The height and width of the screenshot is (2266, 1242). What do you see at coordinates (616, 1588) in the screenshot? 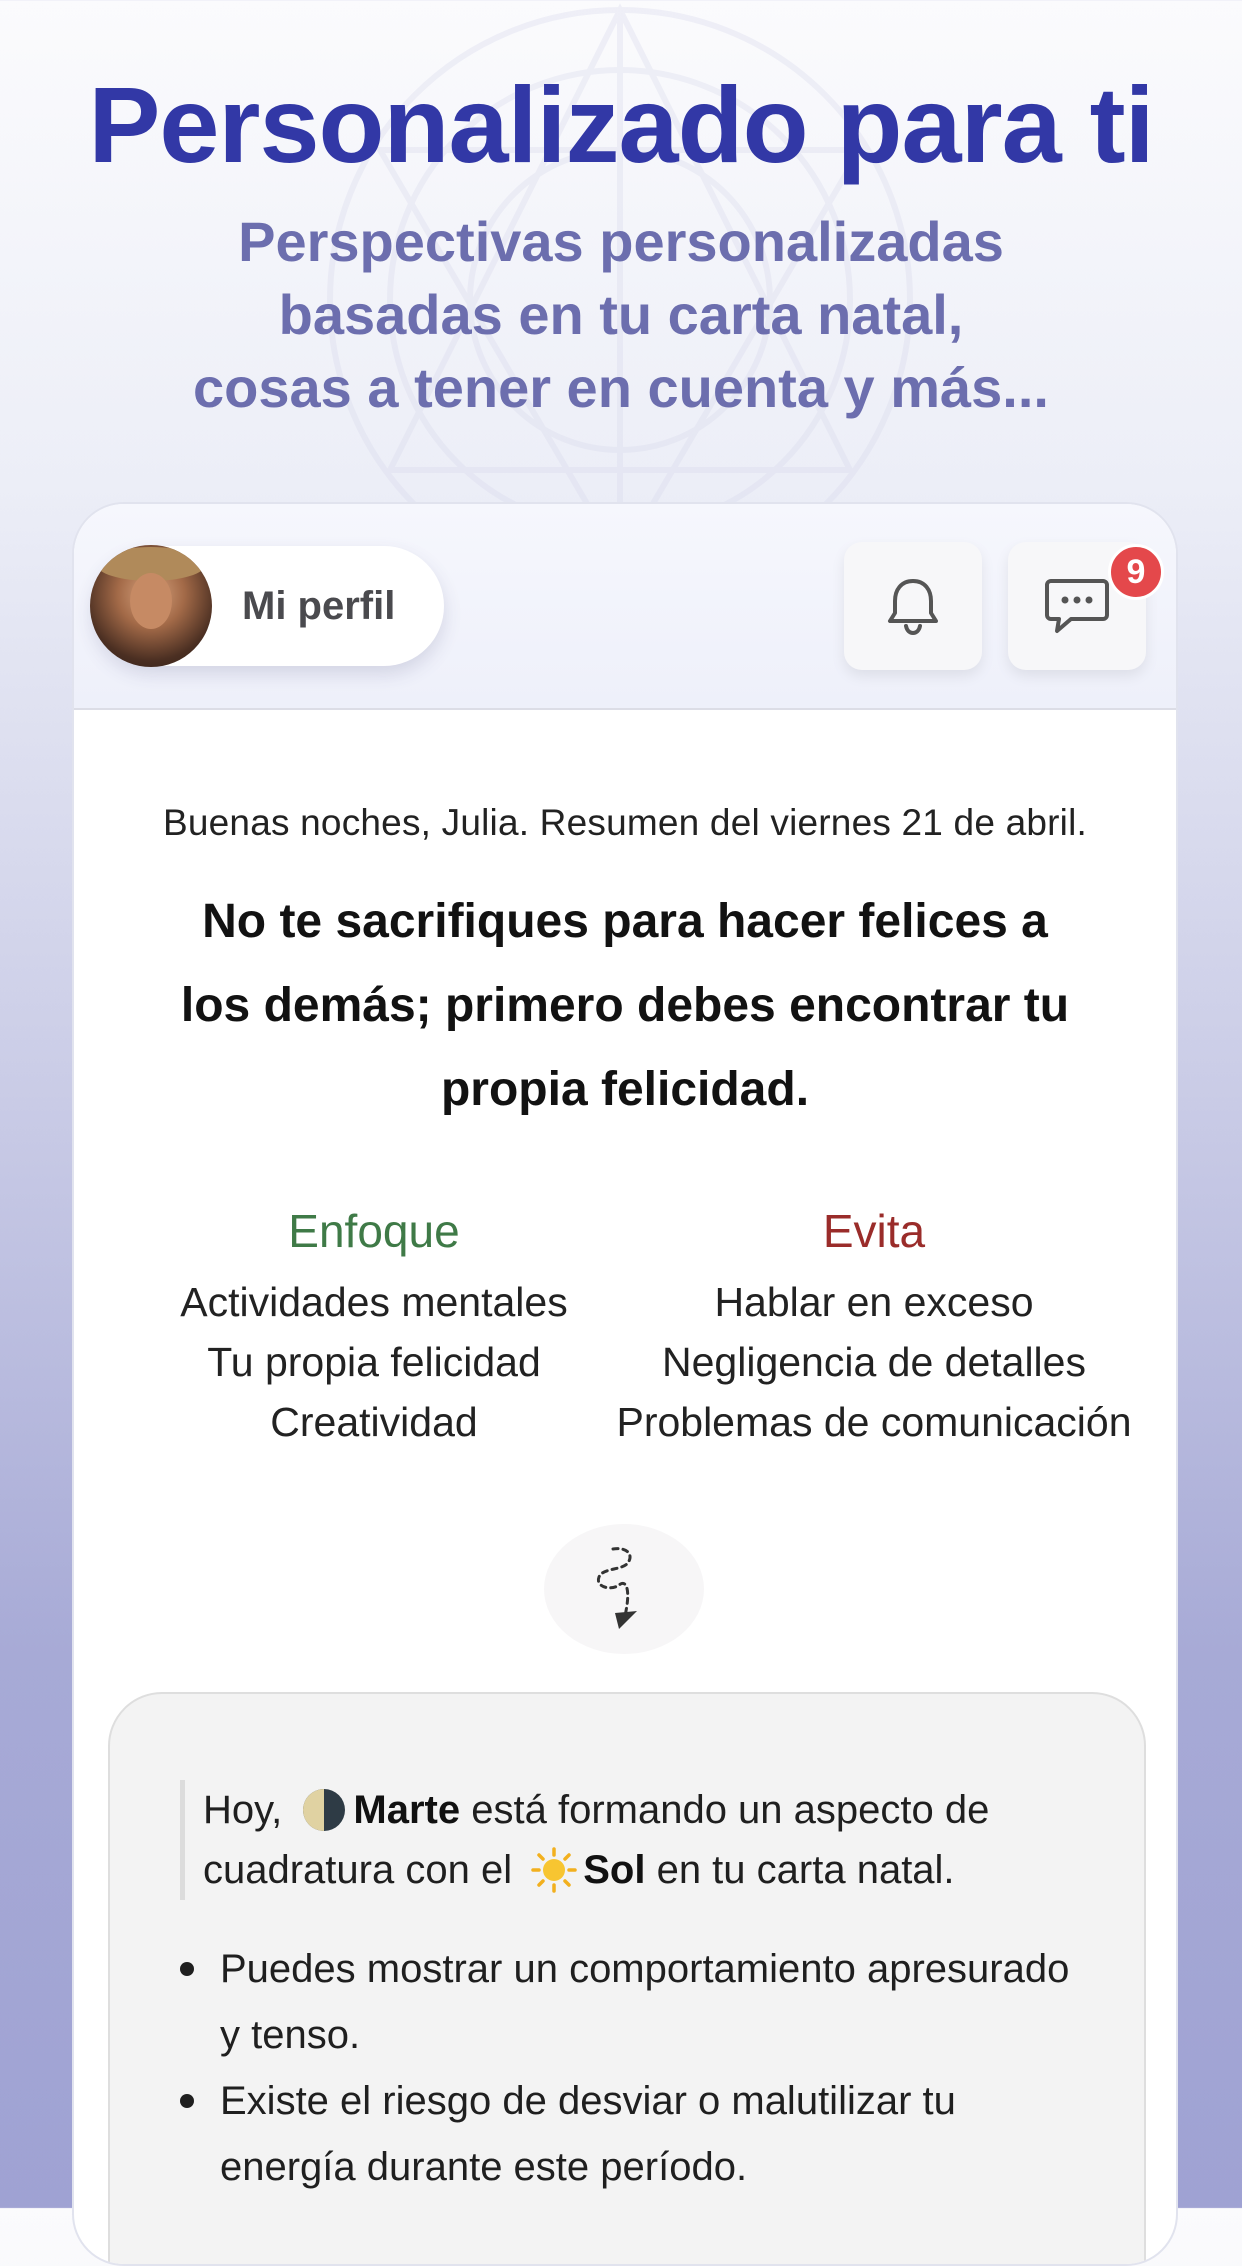
I see `dotted-arrow-icon` at bounding box center [616, 1588].